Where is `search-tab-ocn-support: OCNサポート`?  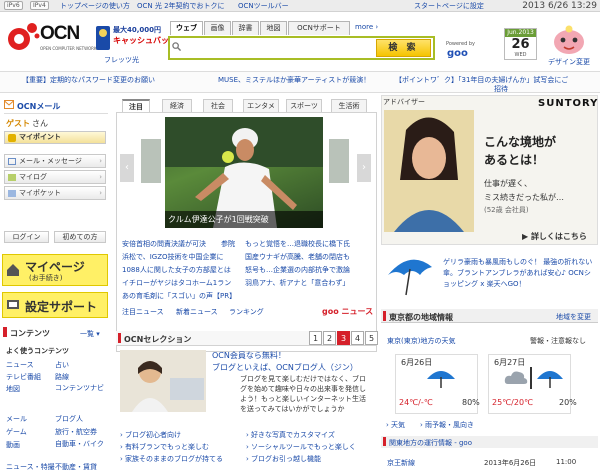 search-tab-ocn-support: OCNサポート is located at coordinates (319, 28).